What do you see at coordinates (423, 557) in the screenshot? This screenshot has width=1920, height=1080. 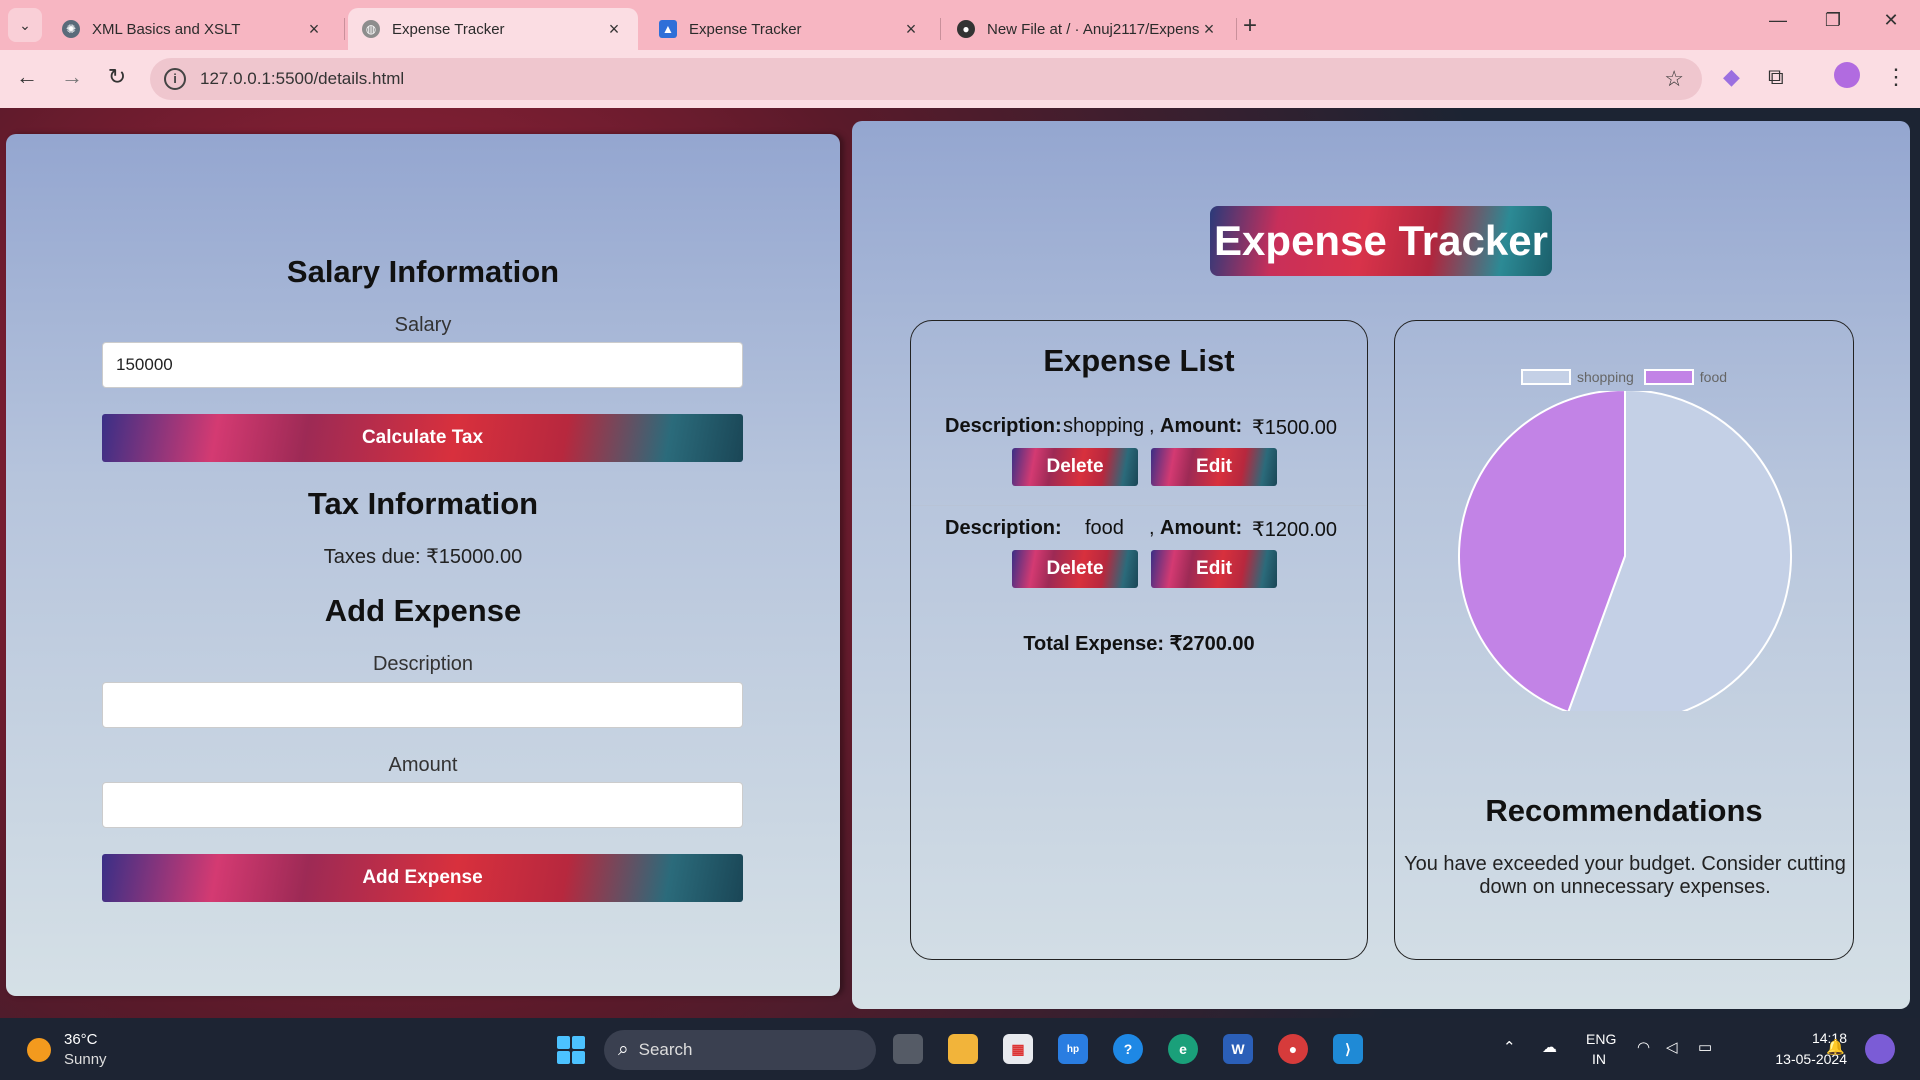 I see `taxes-due-text: Taxes due: ₹15000.00` at bounding box center [423, 557].